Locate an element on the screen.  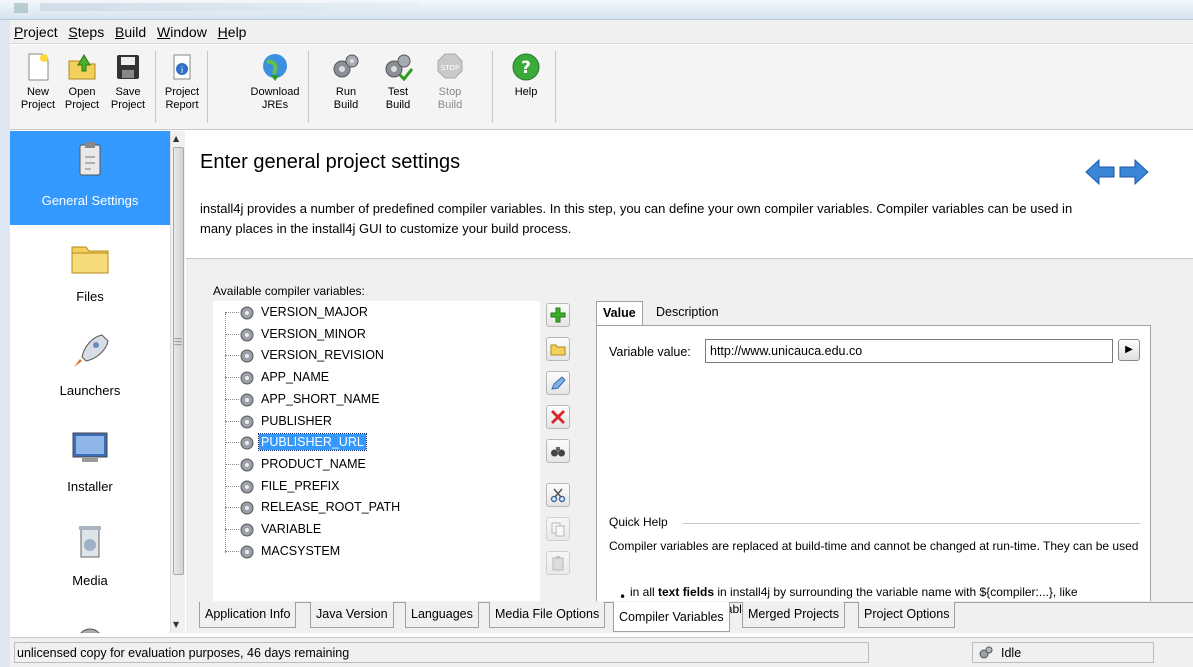
build-status: Idle is located at coordinates (1063, 652).